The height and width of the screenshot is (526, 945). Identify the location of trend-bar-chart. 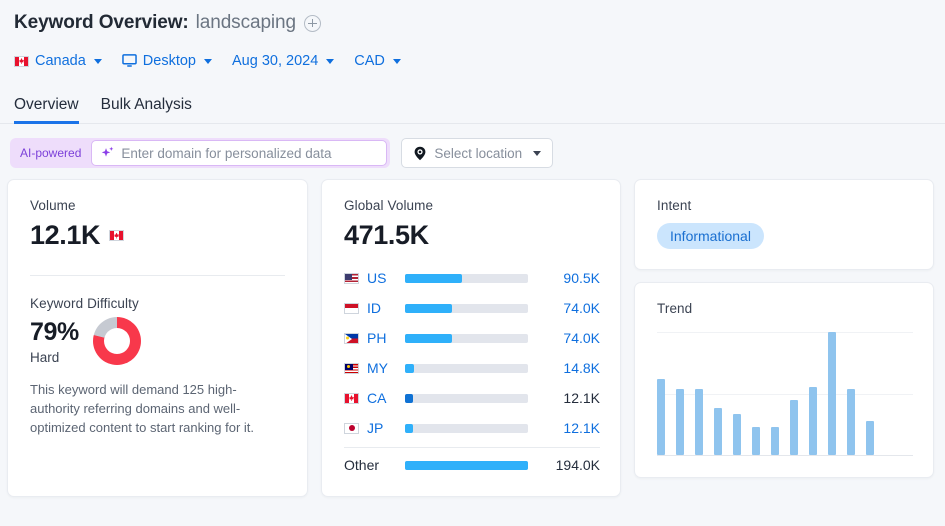
(785, 394).